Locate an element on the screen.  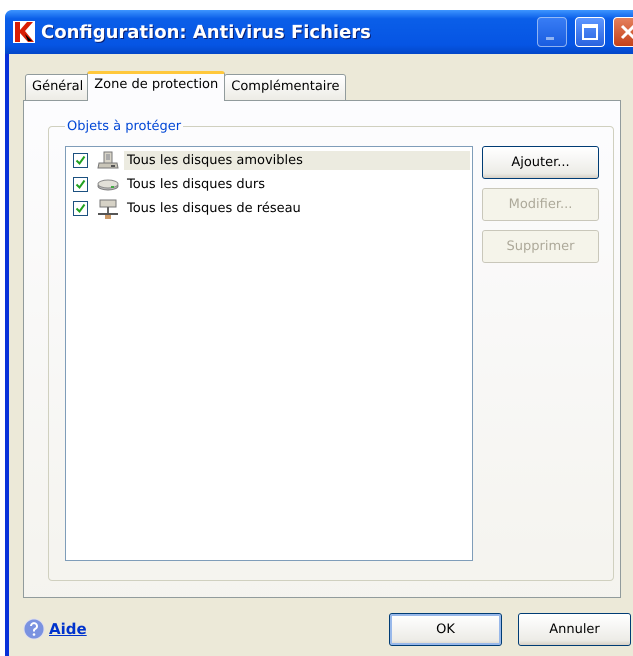
list-item: Tous les disques amovibles is located at coordinates (297, 160).